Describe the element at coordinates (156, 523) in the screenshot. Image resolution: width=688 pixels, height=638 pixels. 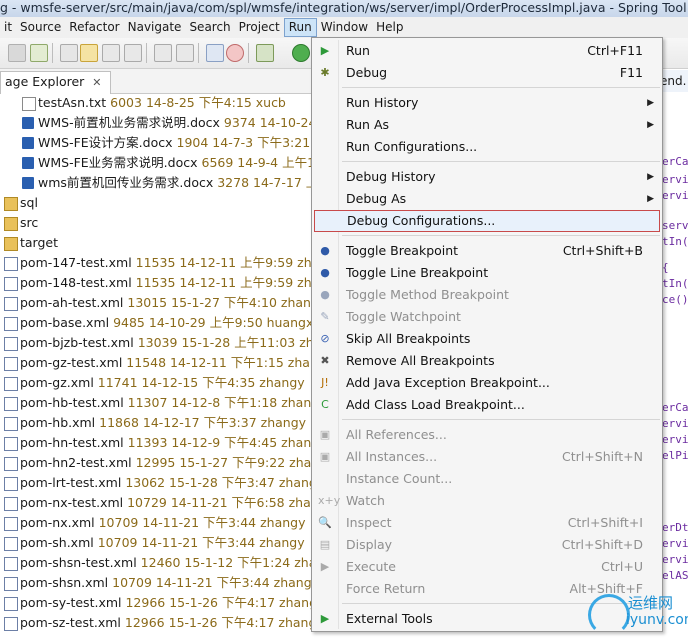
I see `tree-row: pom-nx.xml 10709 14-11-21 下午3:44 zhangy` at that location.